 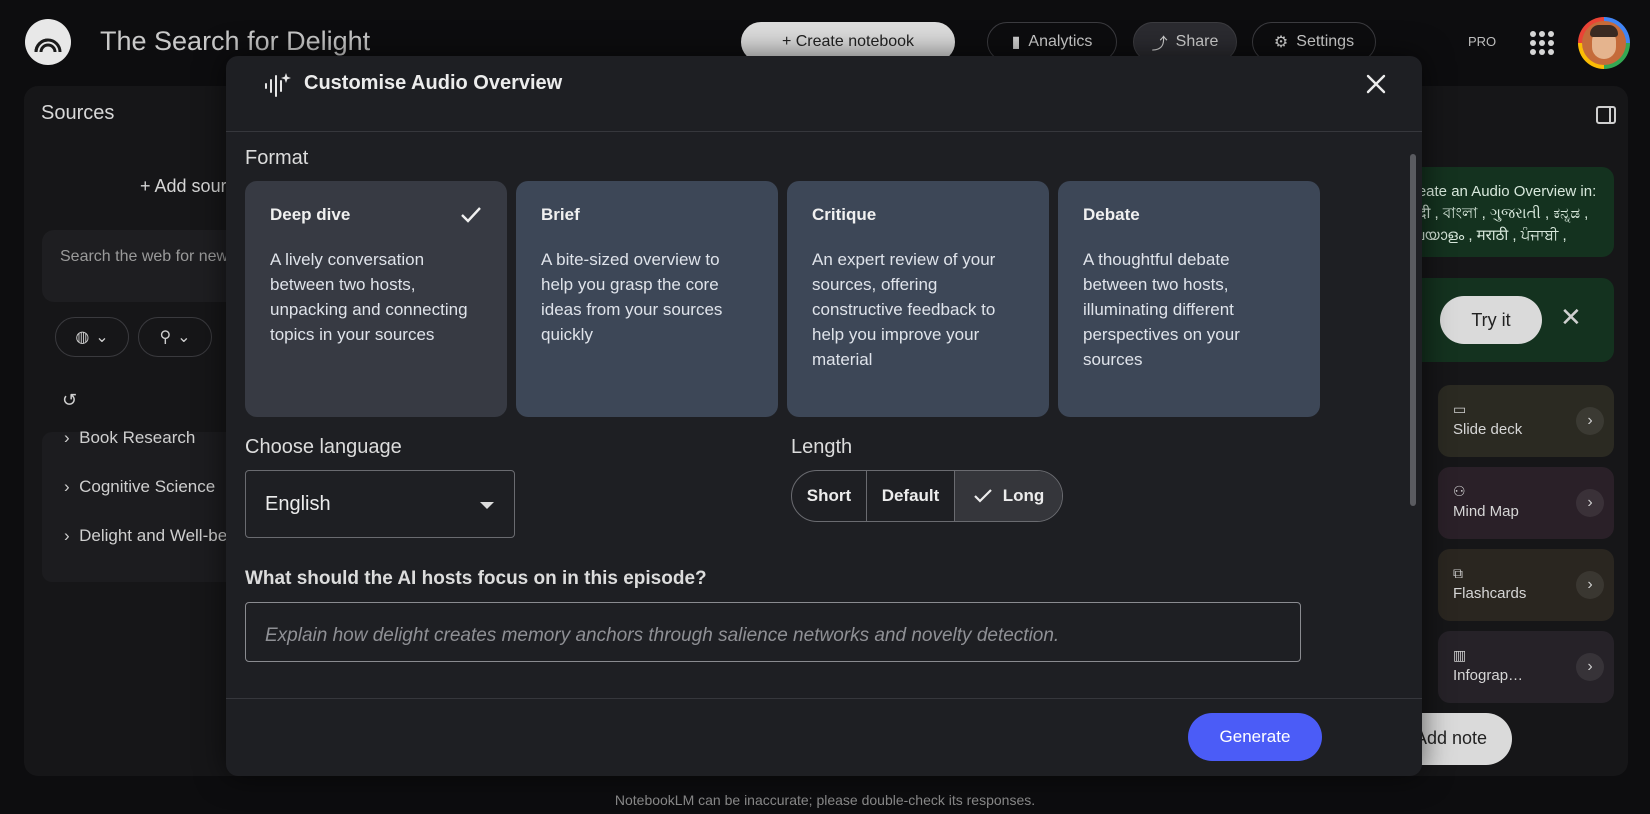 I want to click on notebook-title: The Search for Delight, so click(x=235, y=41).